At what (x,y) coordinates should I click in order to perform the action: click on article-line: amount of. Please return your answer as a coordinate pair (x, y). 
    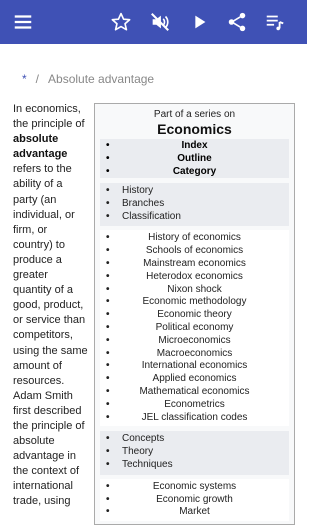
    Looking at the image, I should click on (37, 365).